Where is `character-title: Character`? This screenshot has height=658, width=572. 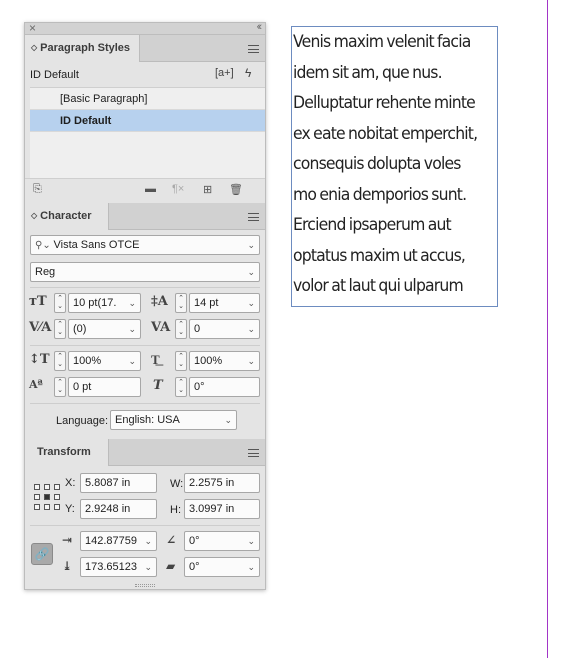 character-title: Character is located at coordinates (66, 216).